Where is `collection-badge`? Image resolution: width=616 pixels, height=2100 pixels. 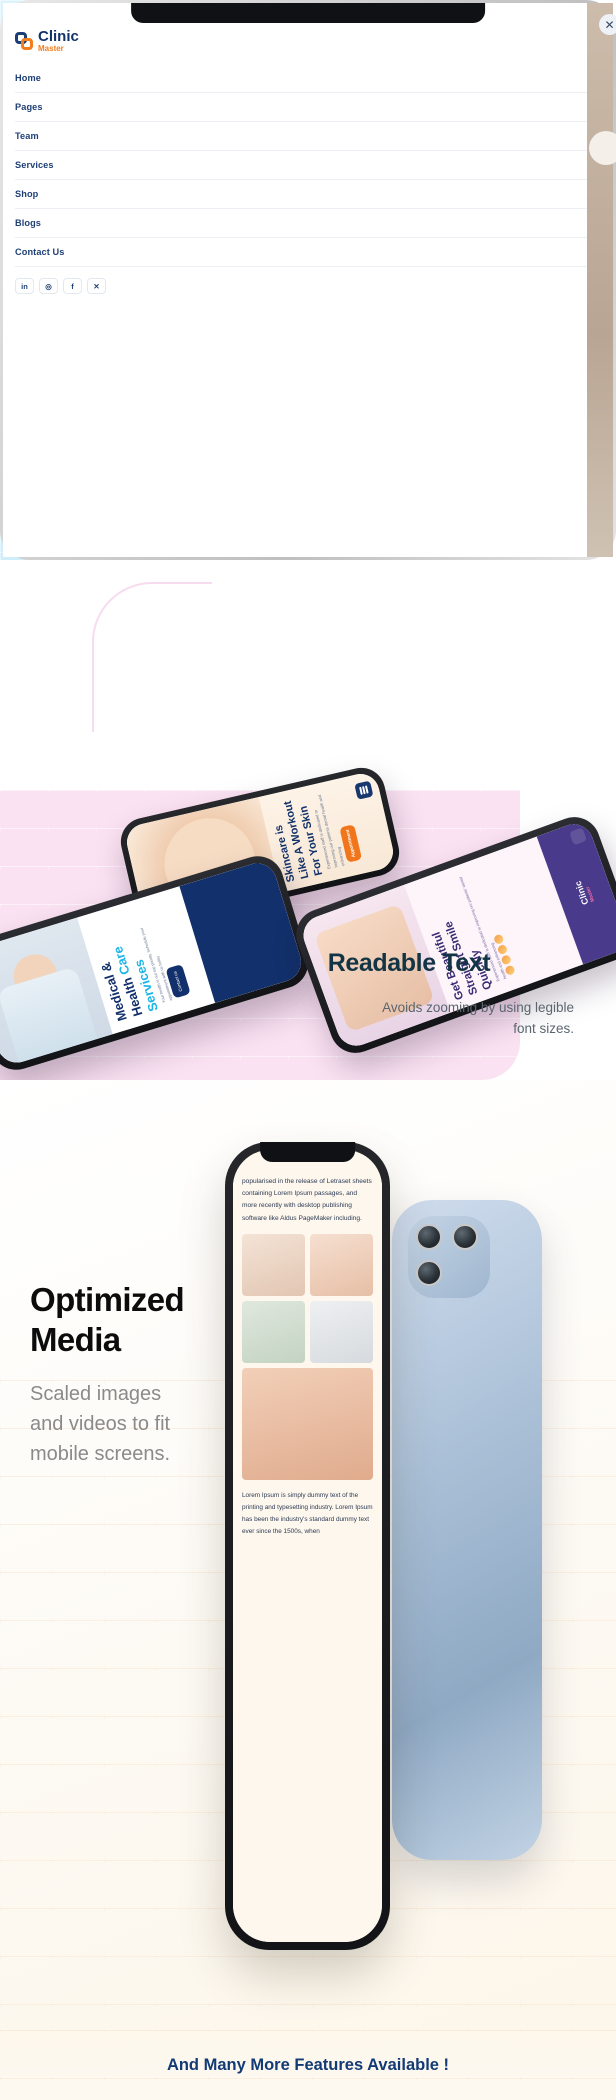 collection-badge is located at coordinates (602, 148).